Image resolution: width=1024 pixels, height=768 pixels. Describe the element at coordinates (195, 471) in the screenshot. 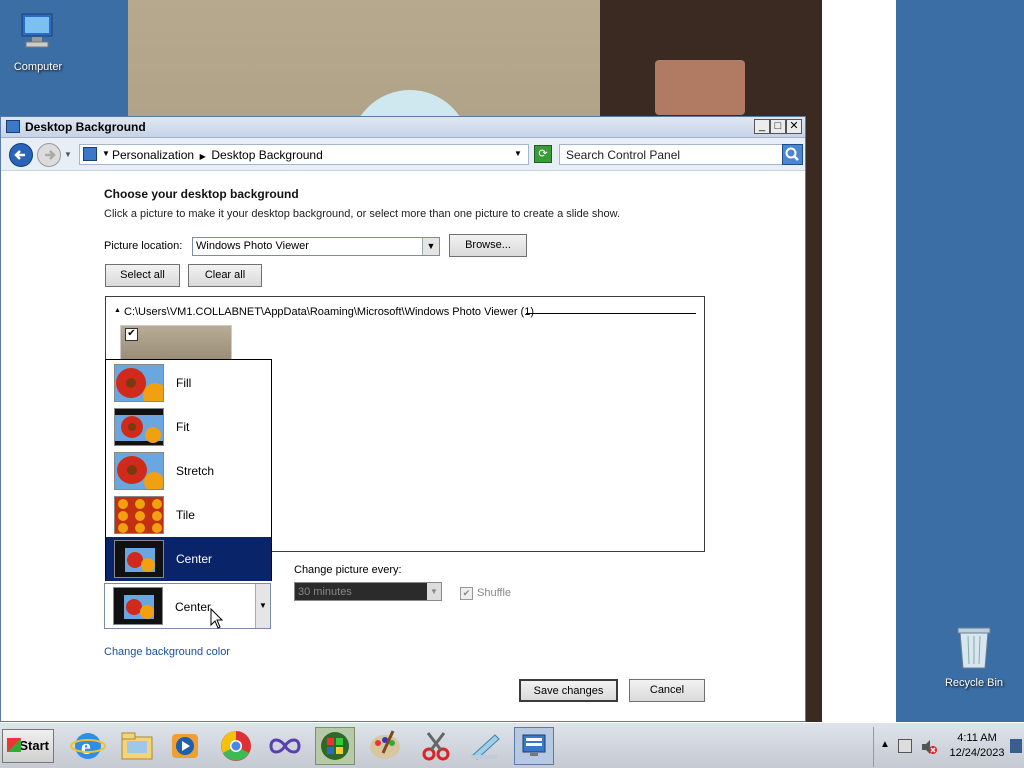

I see `position-option-label: Stretch` at that location.